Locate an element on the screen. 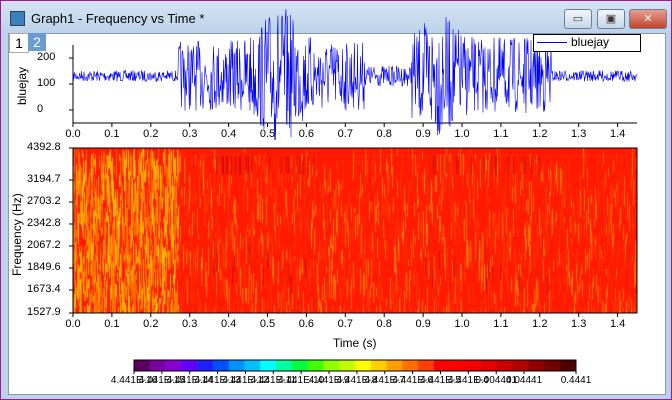 The height and width of the screenshot is (400, 672). top-xtick-label: 1.1 is located at coordinates (501, 134).